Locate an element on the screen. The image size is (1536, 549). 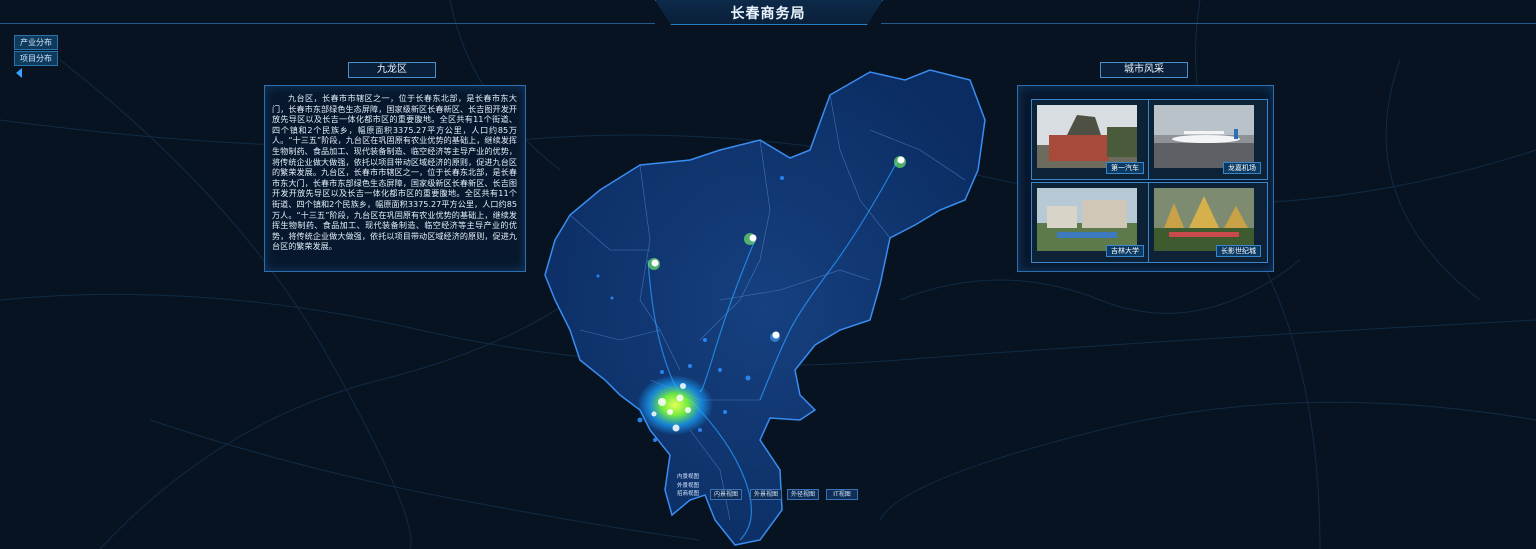
monument-photo is located at coordinates (1087, 136).